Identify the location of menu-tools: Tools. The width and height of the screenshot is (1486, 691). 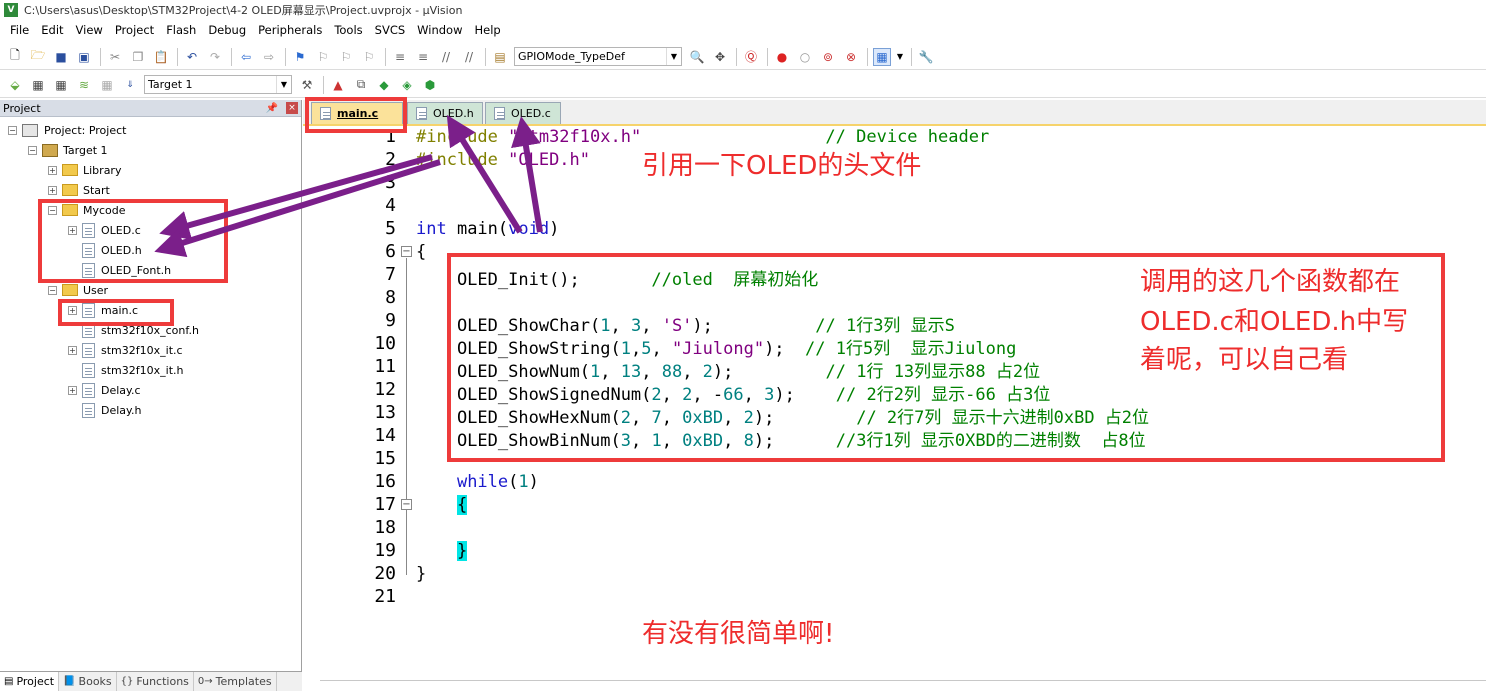
(348, 30).